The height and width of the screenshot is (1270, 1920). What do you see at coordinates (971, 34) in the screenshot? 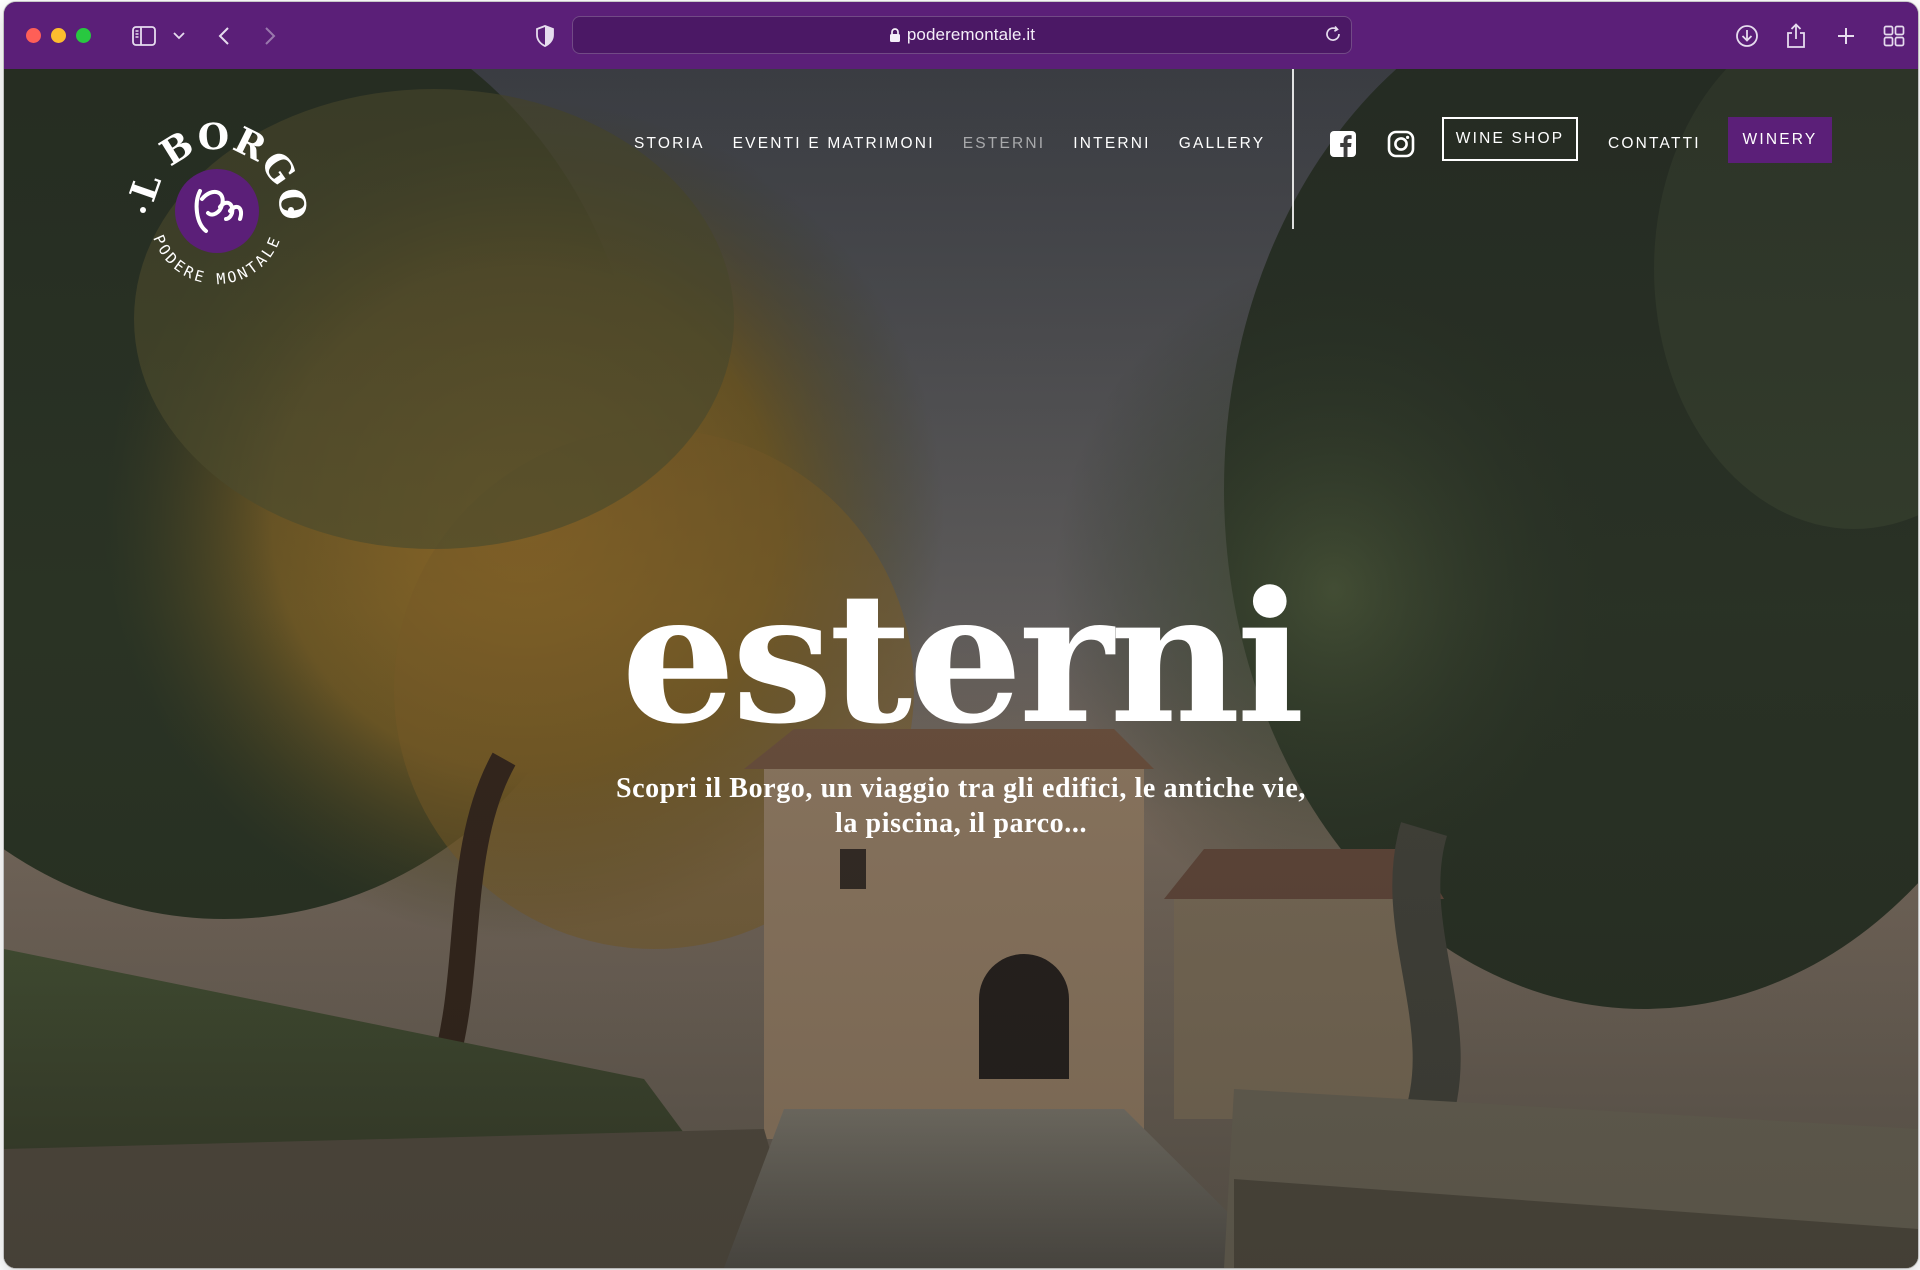
I see `url-text: poderemontale.it` at bounding box center [971, 34].